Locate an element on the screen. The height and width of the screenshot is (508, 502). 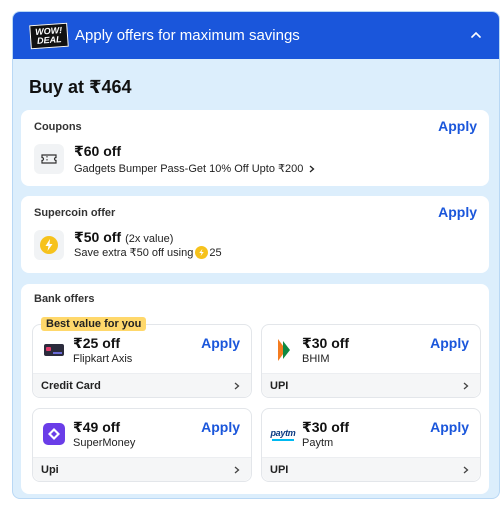
offer-footer: Credit Card is located at coordinates (142, 385).